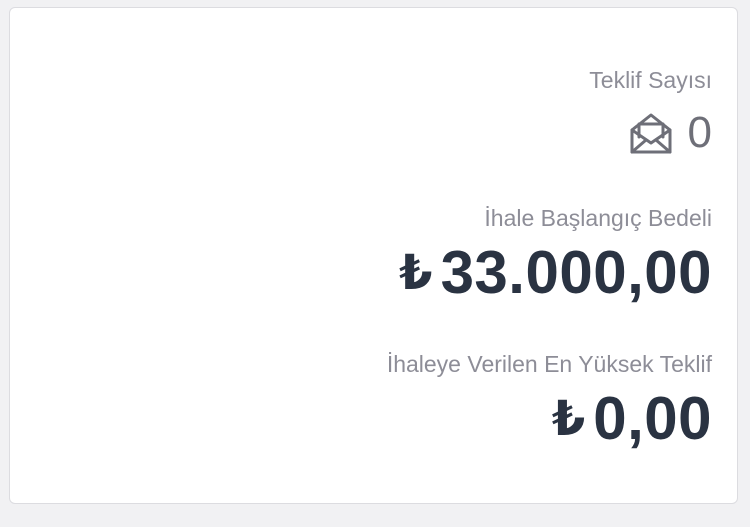  Describe the element at coordinates (576, 272) in the screenshot. I see `starting-price-value: 33.000,00` at that location.